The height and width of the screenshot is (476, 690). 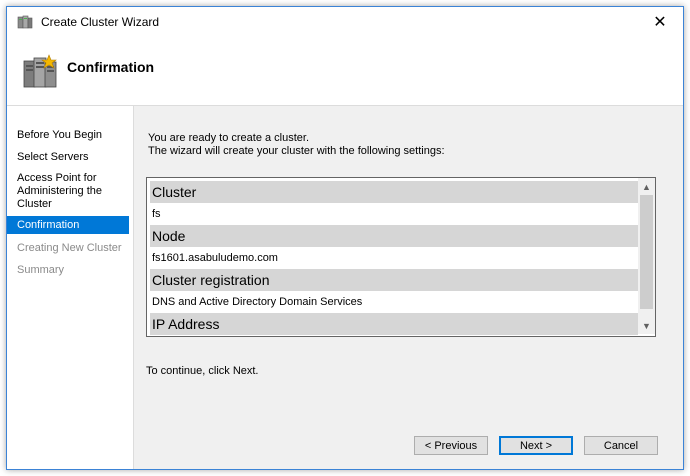 What do you see at coordinates (394, 236) in the screenshot?
I see `settings-heading-node: Node` at bounding box center [394, 236].